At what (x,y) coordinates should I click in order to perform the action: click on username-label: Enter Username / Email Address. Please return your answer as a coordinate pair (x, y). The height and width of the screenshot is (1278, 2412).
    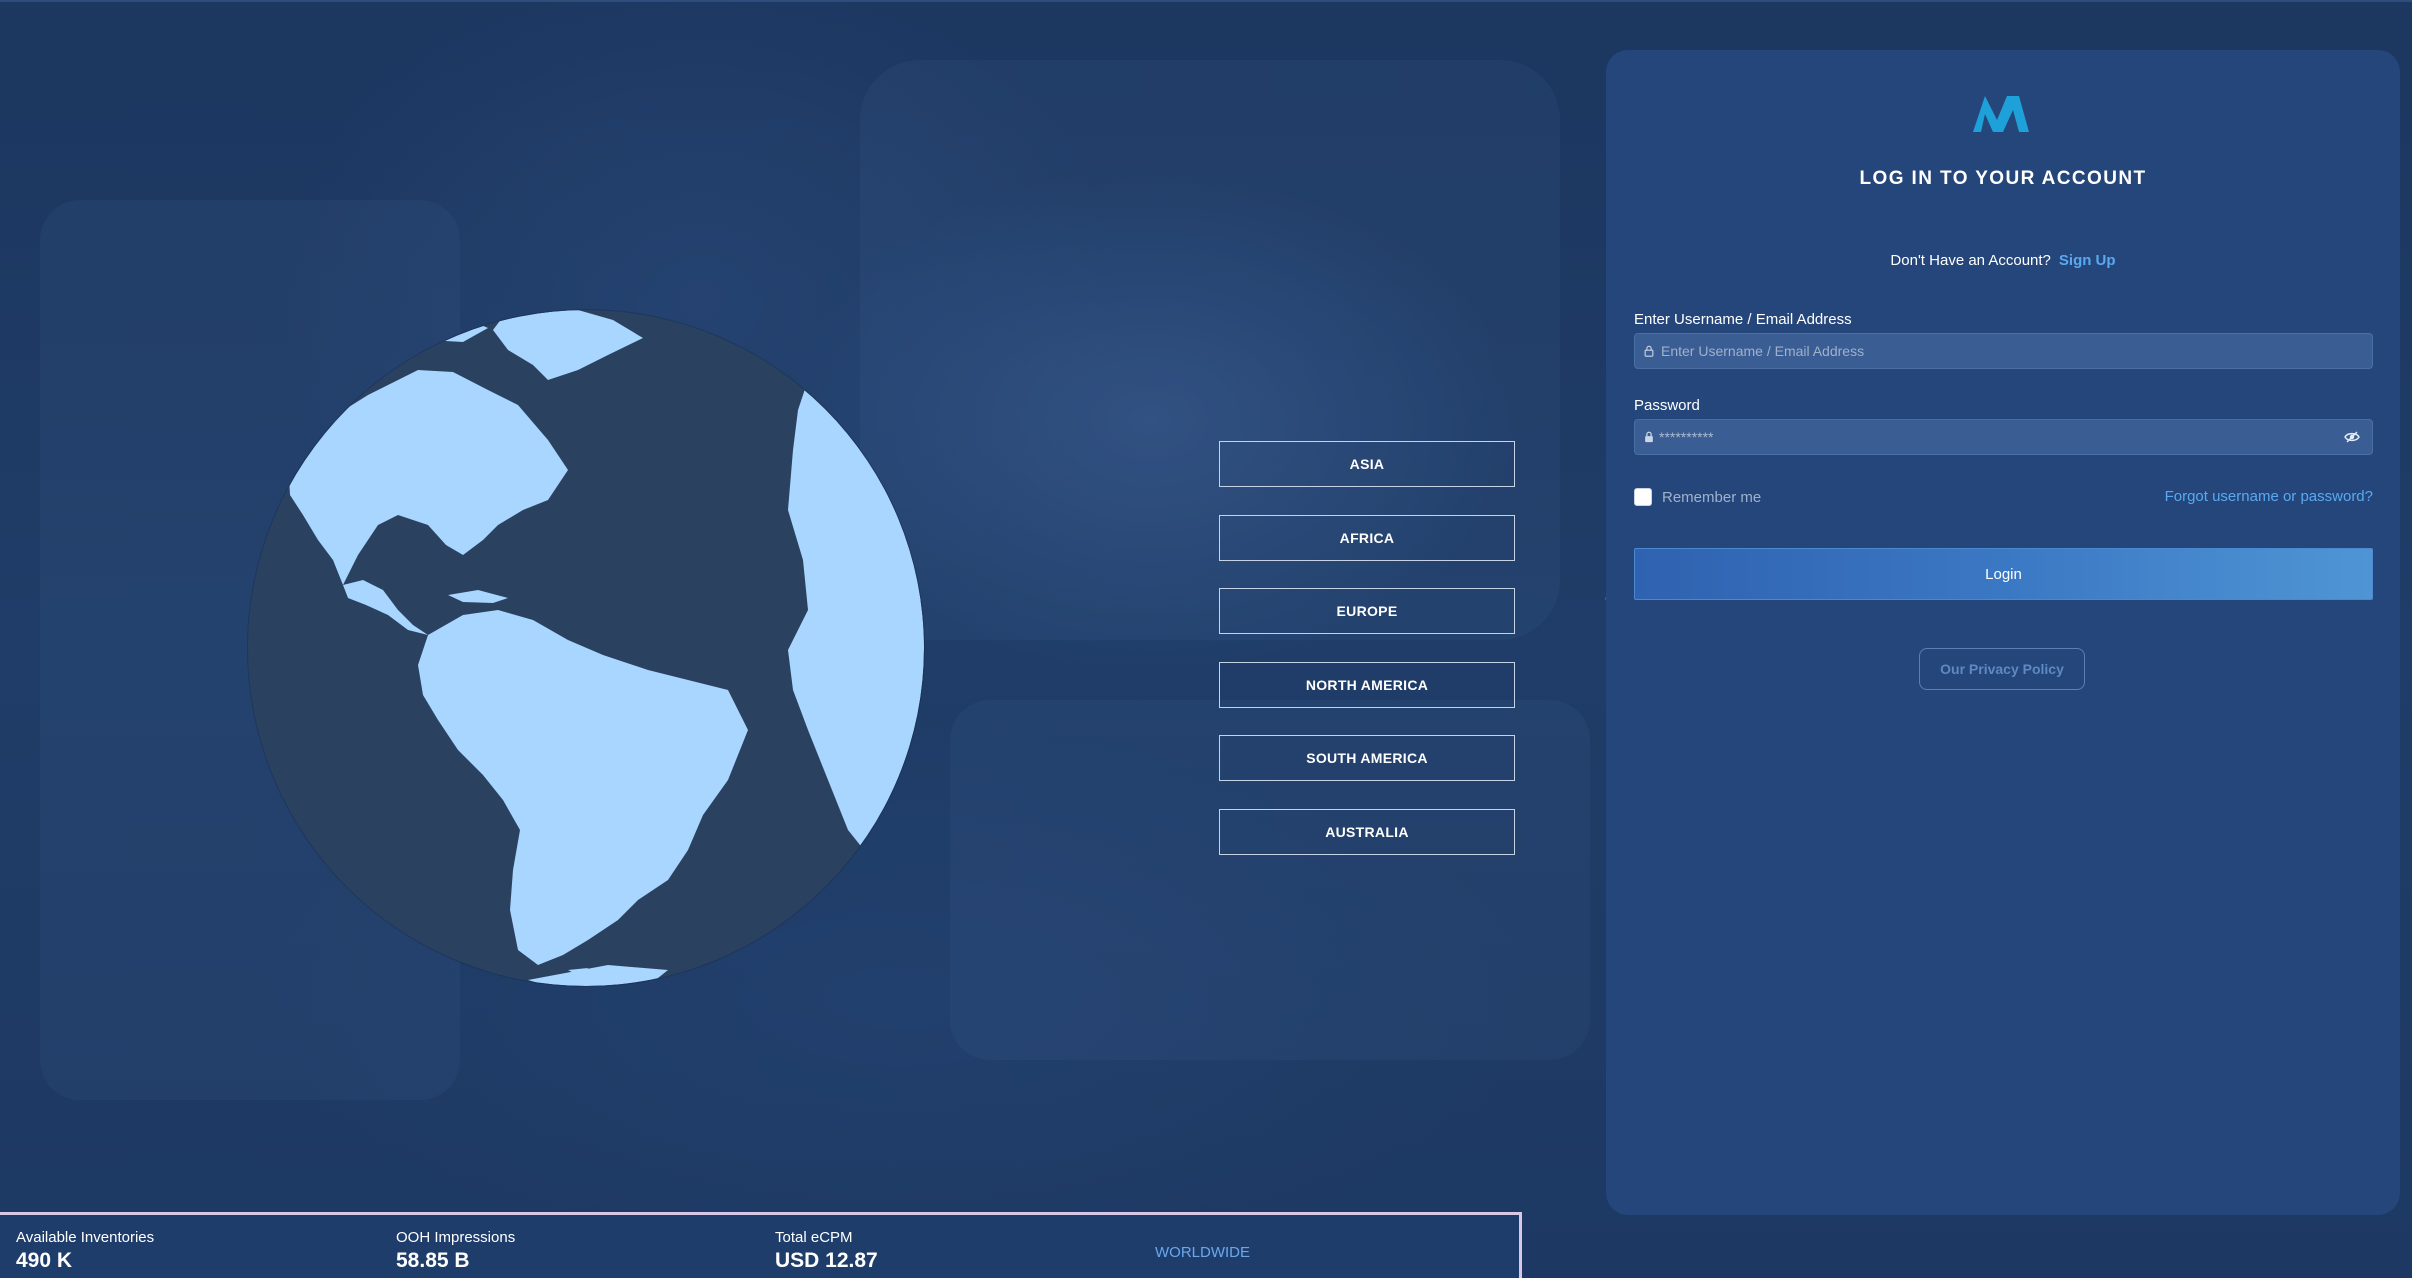
    Looking at the image, I should click on (1743, 319).